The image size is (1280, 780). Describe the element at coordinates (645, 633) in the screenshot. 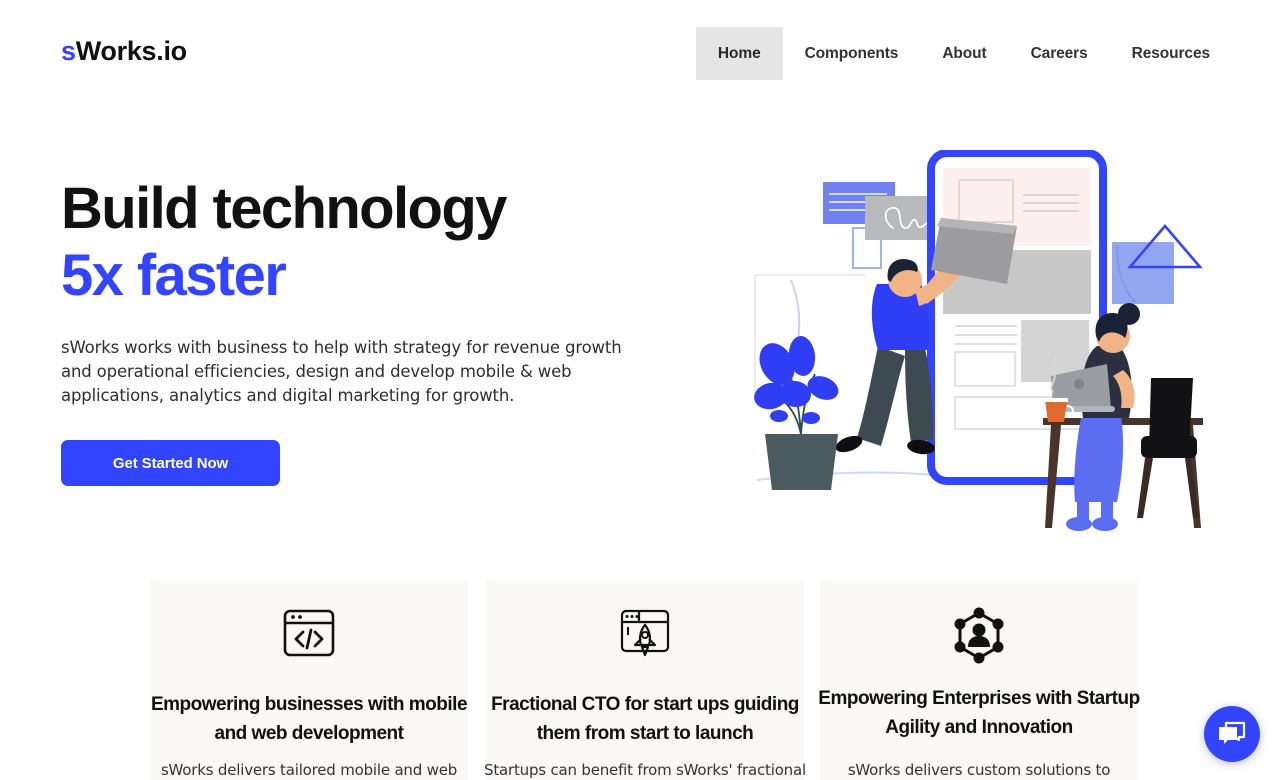

I see `rocket-window-icon` at that location.